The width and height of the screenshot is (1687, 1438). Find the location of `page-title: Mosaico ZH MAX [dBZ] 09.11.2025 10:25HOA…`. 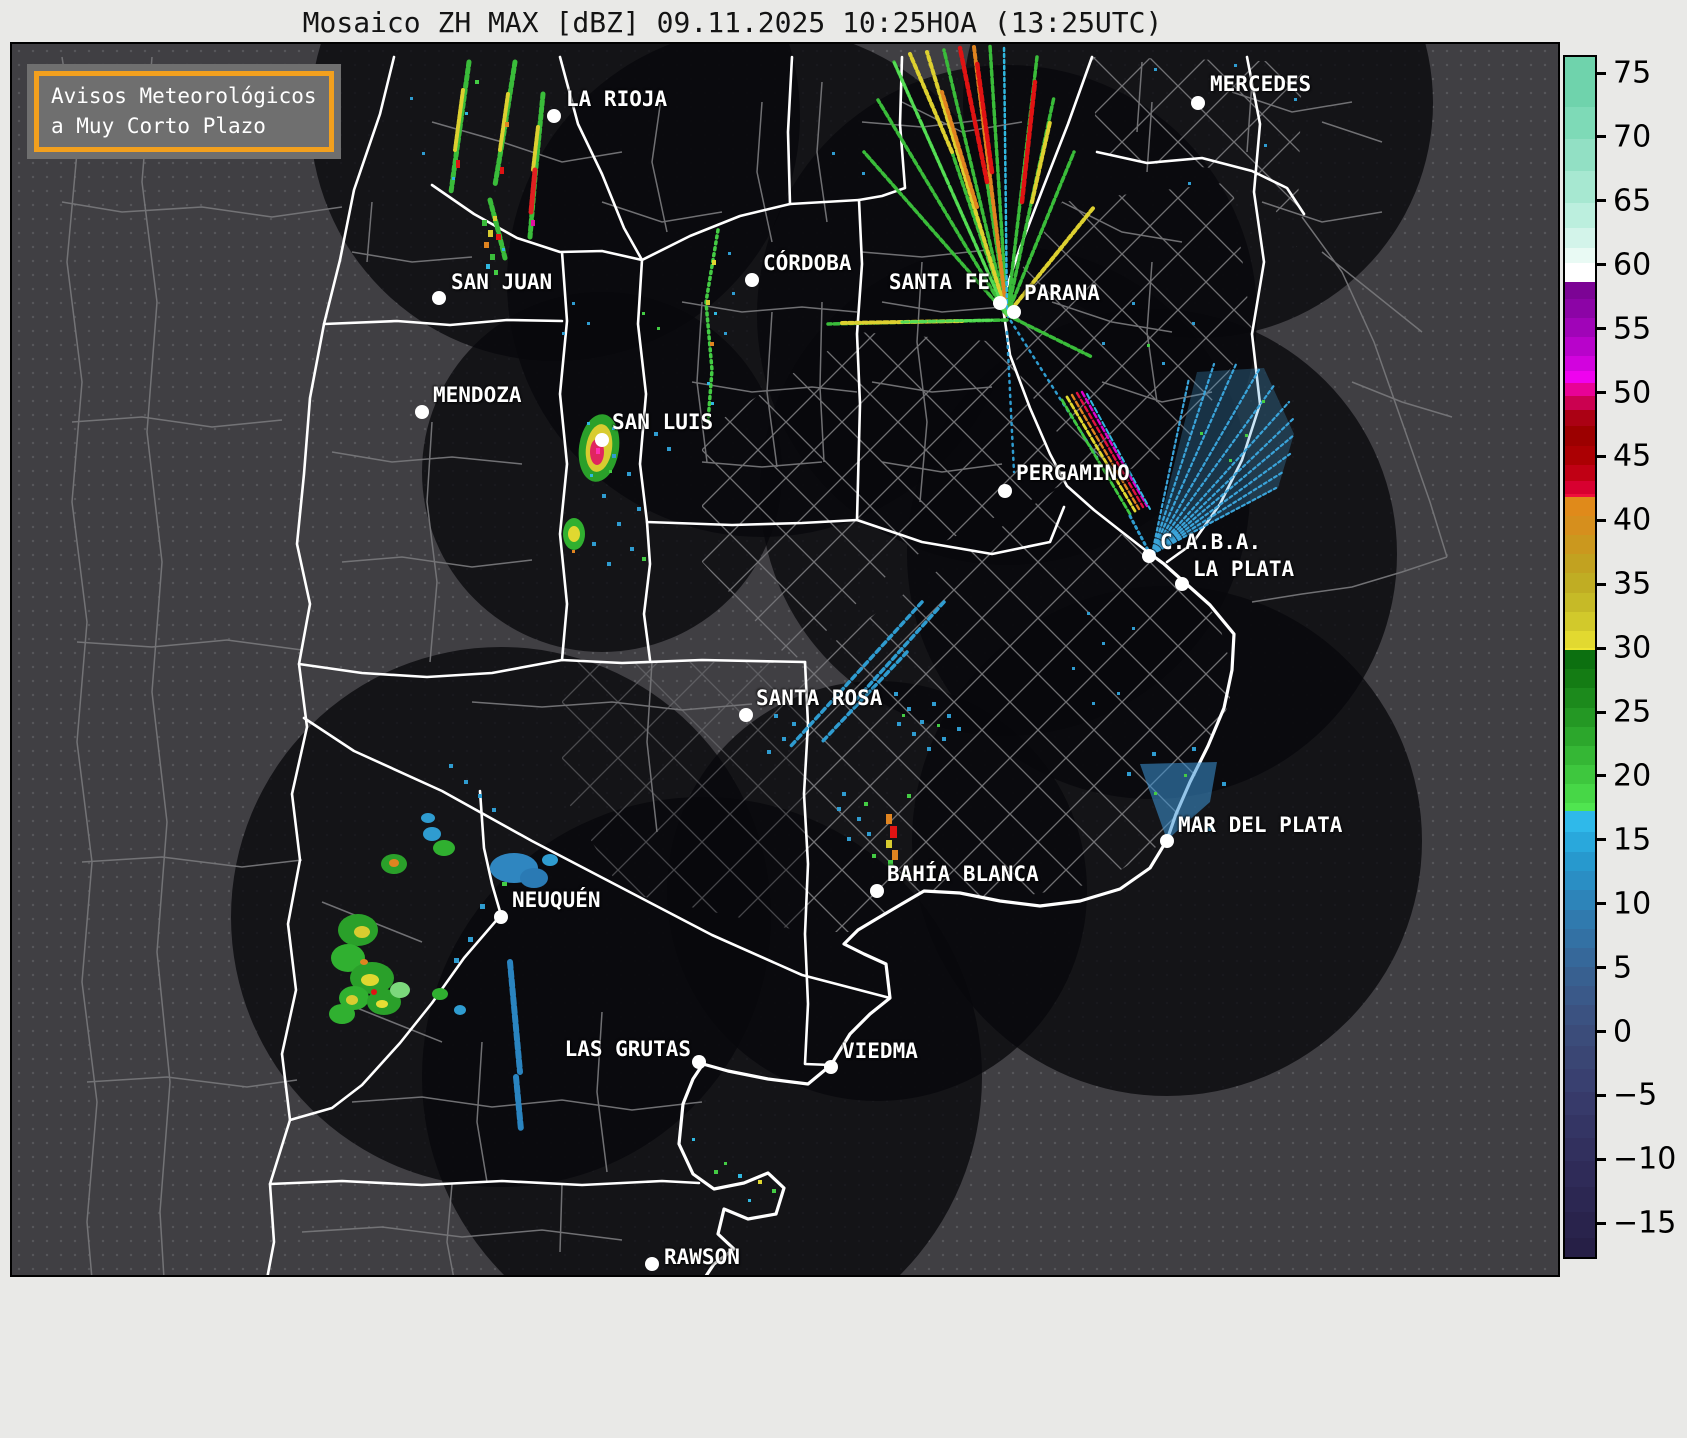

page-title: Mosaico ZH MAX [dBZ] 09.11.2025 10:25HOA… is located at coordinates (732, 22).